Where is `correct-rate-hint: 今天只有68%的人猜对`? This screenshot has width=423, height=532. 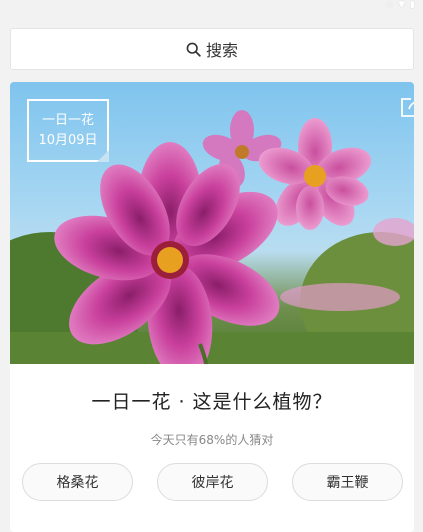
correct-rate-hint: 今天只有68%的人猜对 is located at coordinates (212, 440).